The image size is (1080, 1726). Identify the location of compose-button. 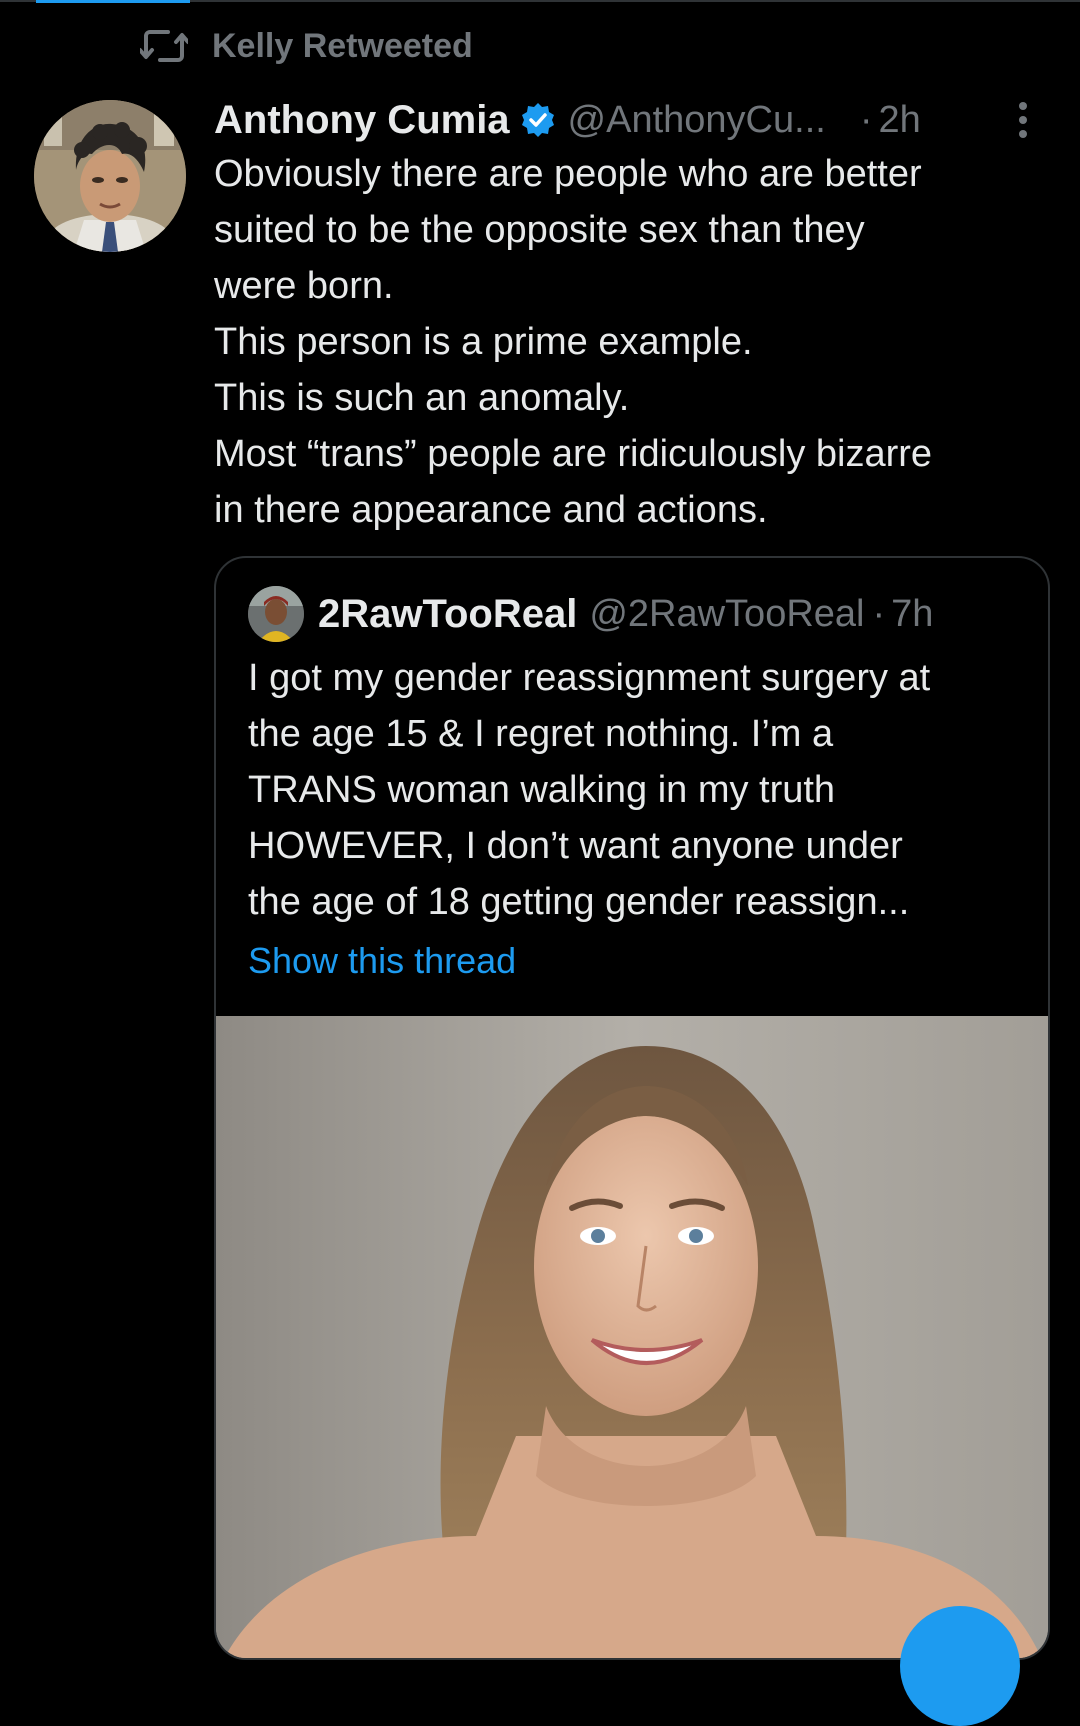
(960, 1666).